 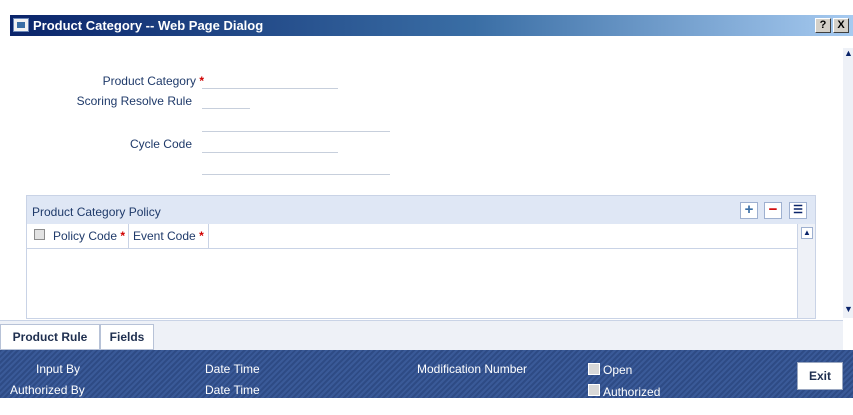 I want to click on dialog-icon, so click(x=21, y=25).